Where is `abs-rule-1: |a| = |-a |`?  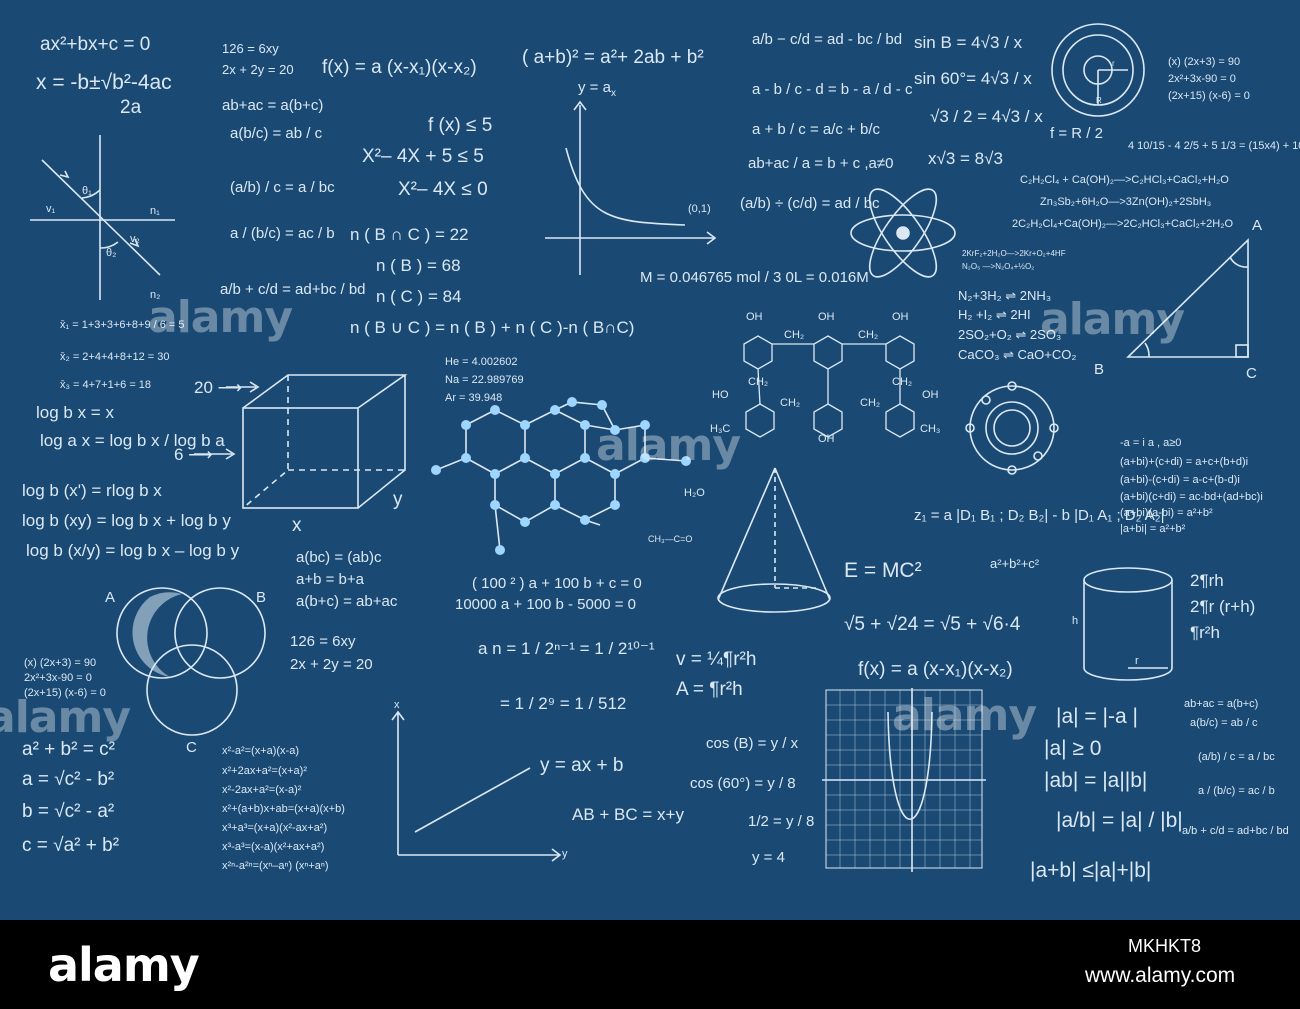
abs-rule-1: |a| = |-a | is located at coordinates (1097, 716).